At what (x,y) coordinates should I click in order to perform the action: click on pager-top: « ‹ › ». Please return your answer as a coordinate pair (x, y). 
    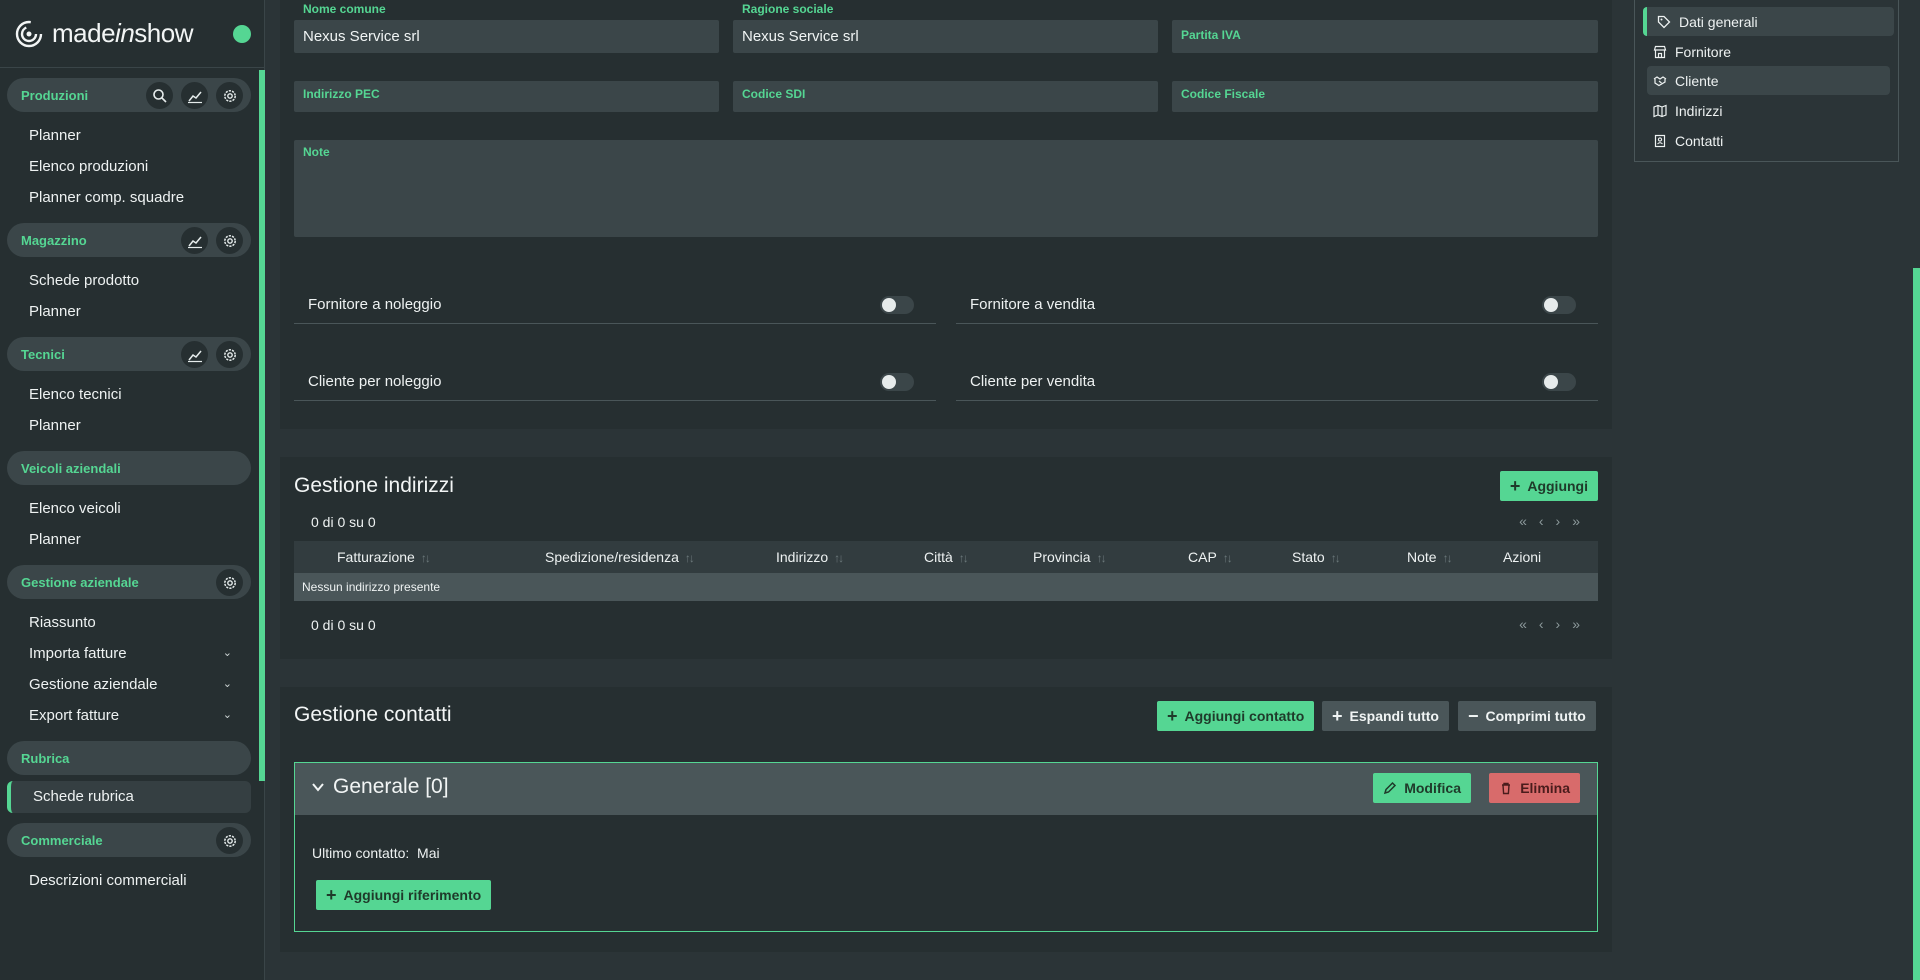
    Looking at the image, I should click on (1549, 521).